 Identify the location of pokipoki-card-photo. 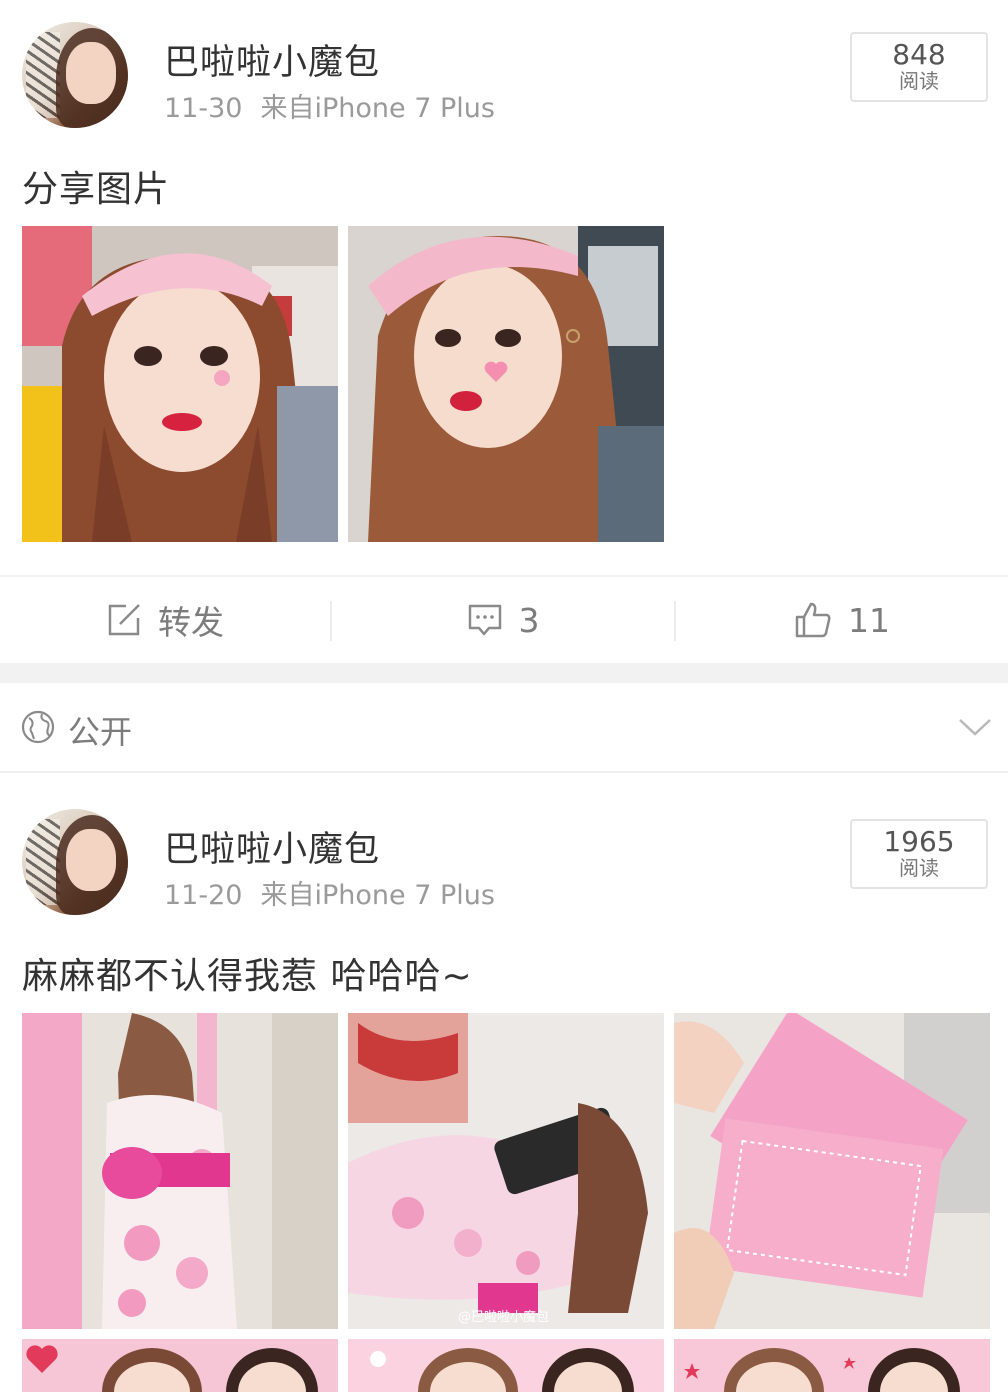
(832, 1171).